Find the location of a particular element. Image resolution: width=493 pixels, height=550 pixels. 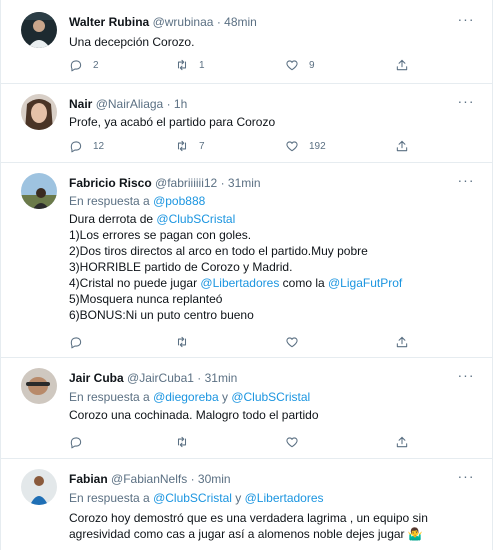

retweet-count: 1 is located at coordinates (202, 65).